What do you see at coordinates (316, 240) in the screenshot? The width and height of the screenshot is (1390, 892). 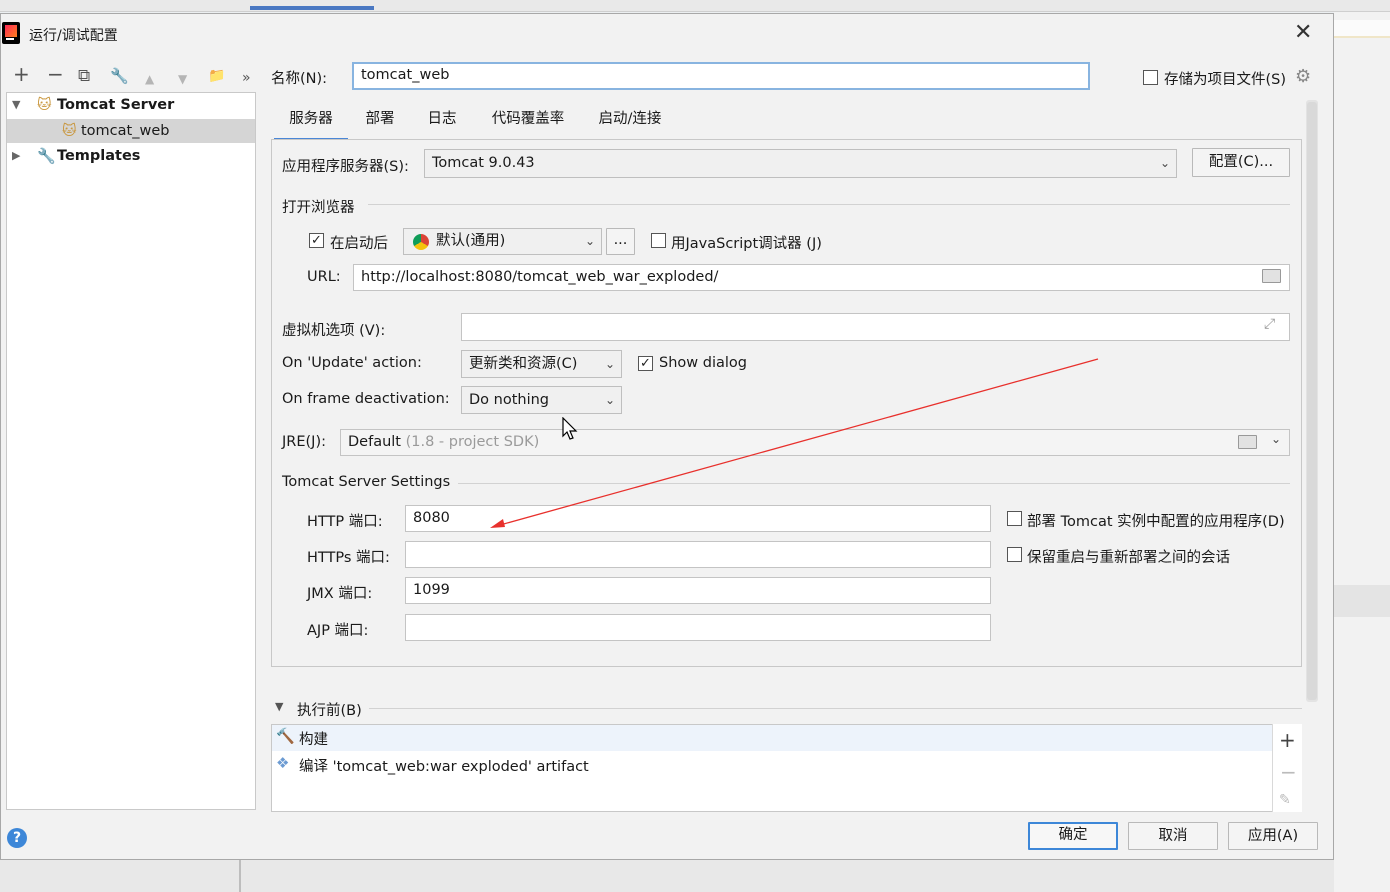 I see `after-launch-checkbox: ✓` at bounding box center [316, 240].